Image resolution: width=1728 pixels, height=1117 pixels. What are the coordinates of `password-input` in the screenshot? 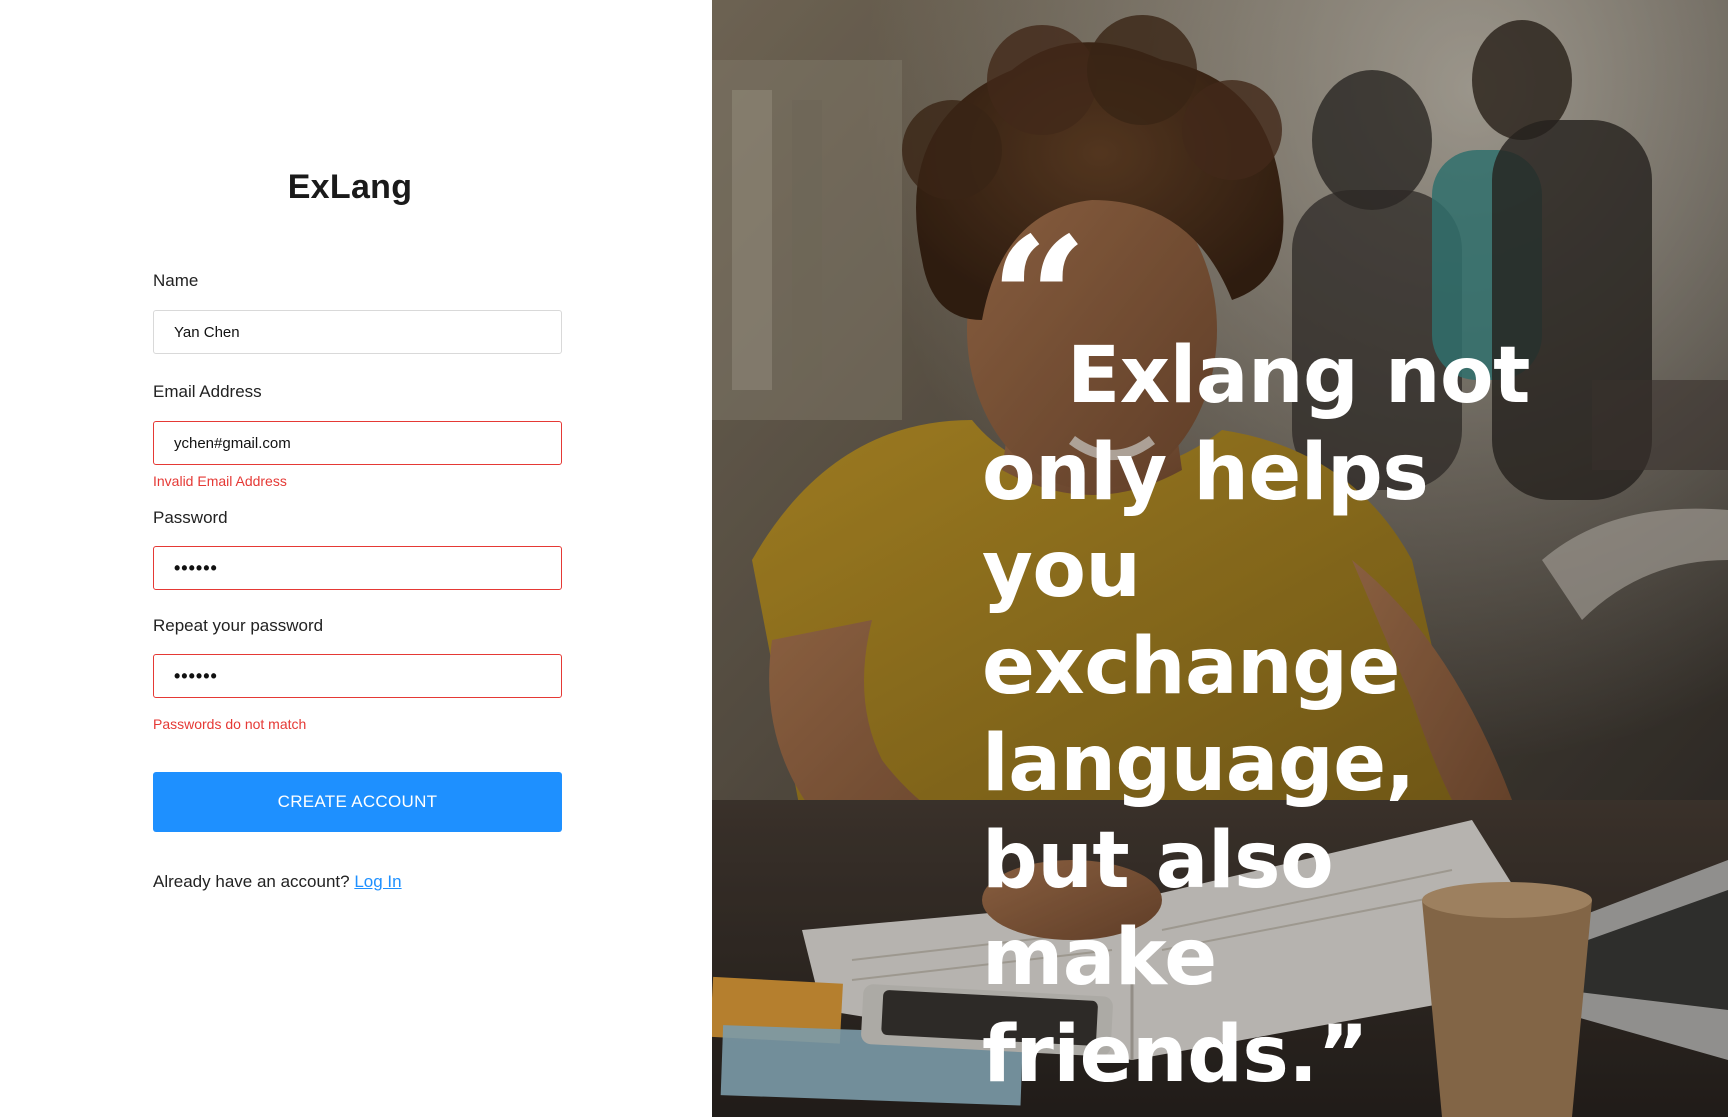 It's located at (357, 568).